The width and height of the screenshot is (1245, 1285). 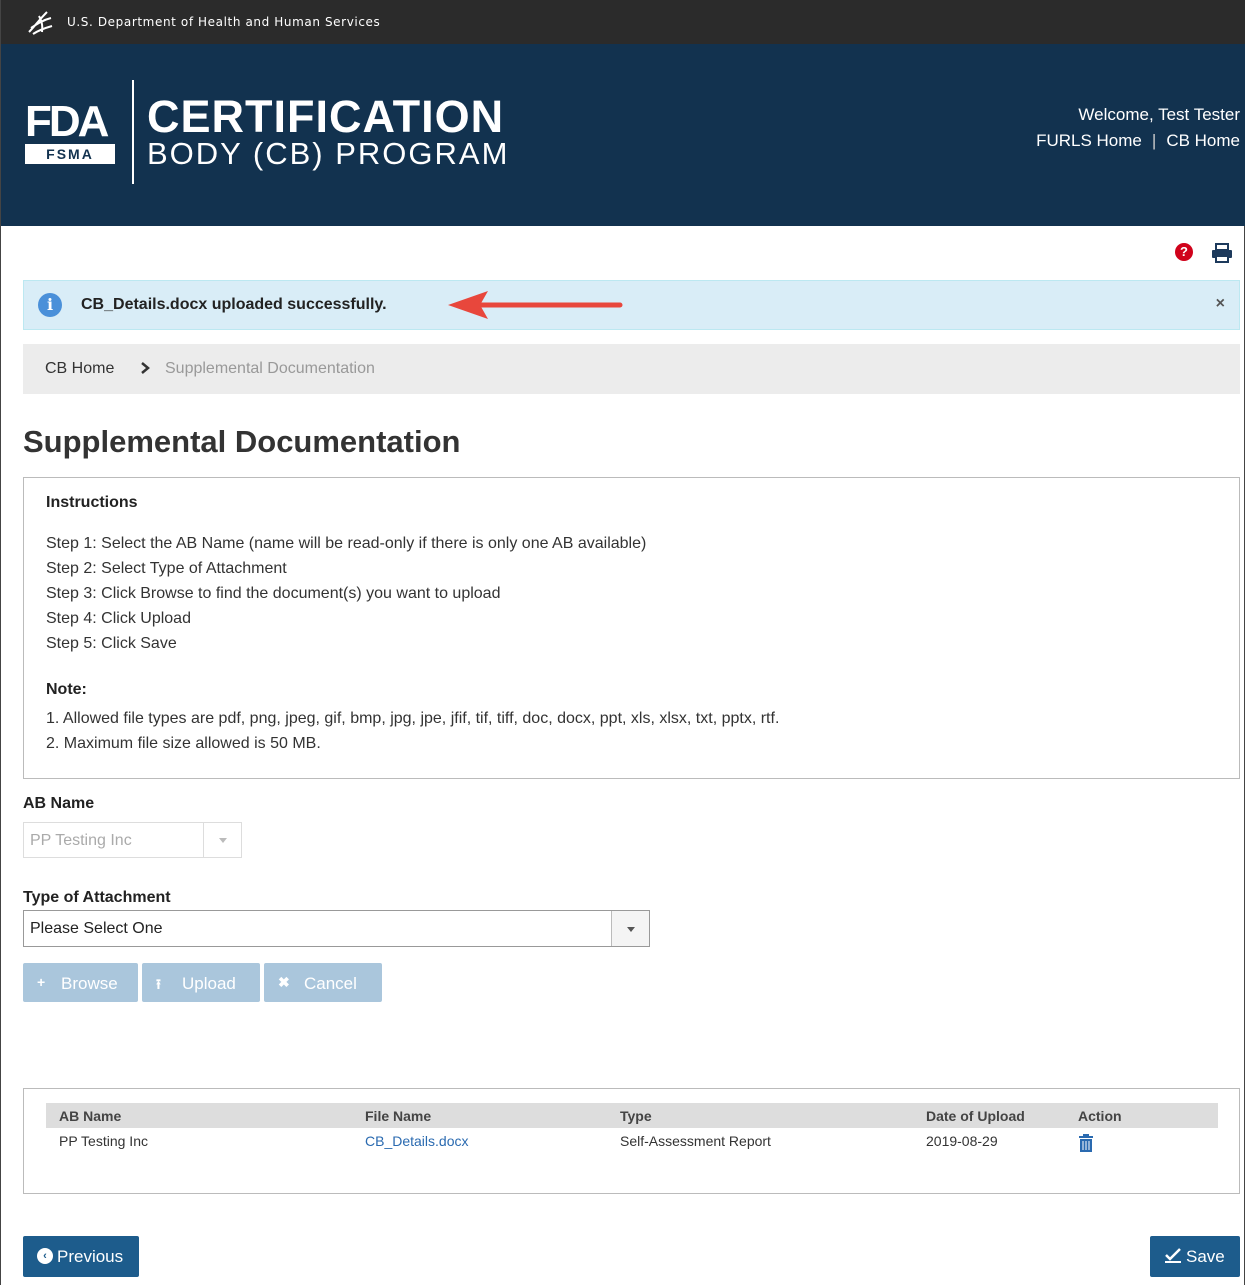 What do you see at coordinates (90, 1116) in the screenshot?
I see `column-header-ab-name: AB Name` at bounding box center [90, 1116].